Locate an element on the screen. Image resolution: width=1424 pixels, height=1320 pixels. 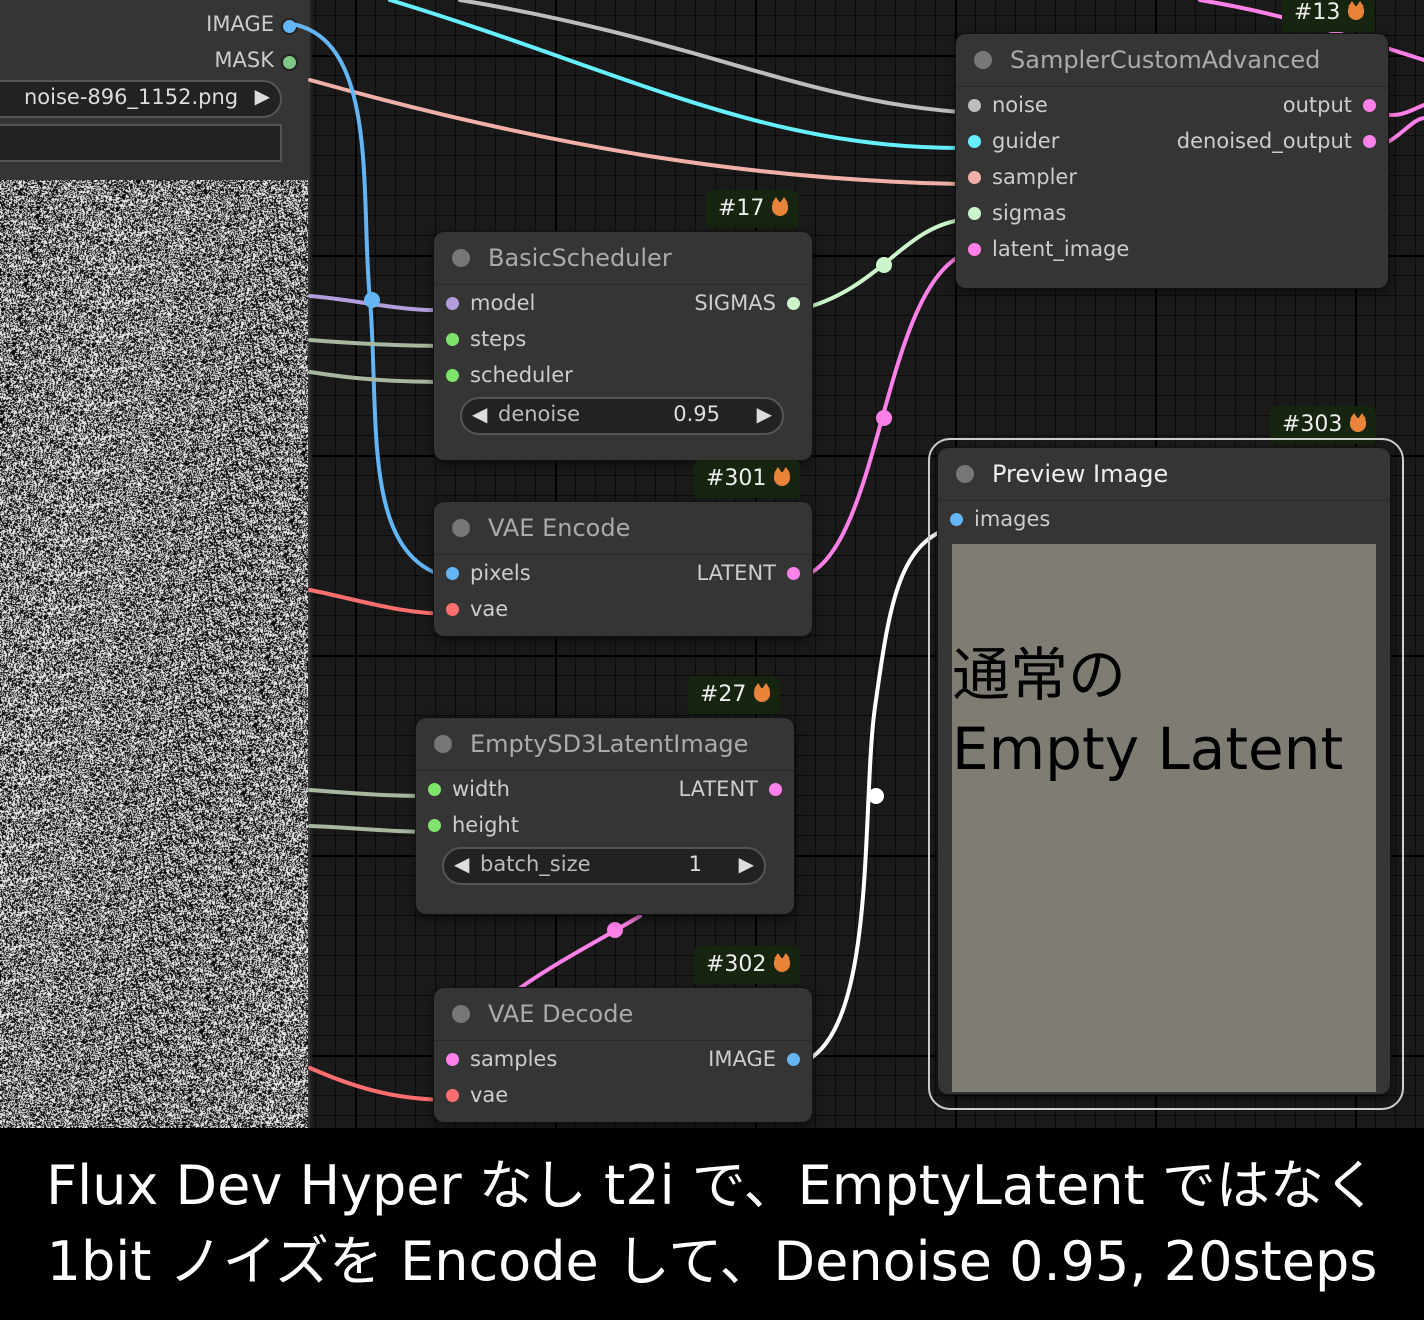
socket-sigmas-out is located at coordinates (793, 303).